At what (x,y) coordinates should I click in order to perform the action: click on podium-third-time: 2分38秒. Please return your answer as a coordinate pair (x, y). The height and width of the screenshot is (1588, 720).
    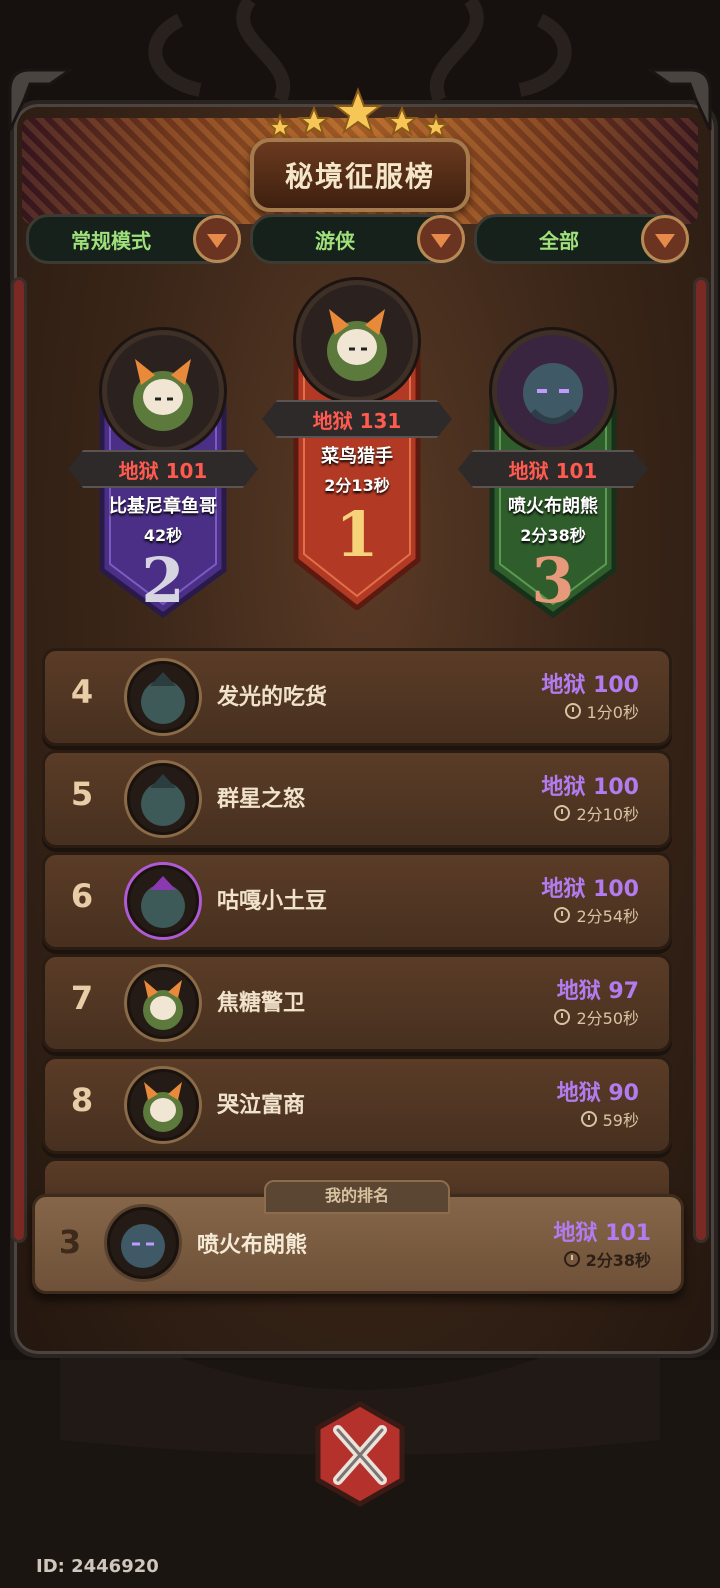
    Looking at the image, I should click on (553, 535).